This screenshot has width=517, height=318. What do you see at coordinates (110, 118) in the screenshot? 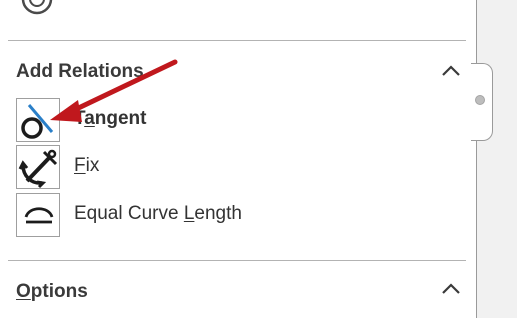
I see `tangent-label: Tangent` at bounding box center [110, 118].